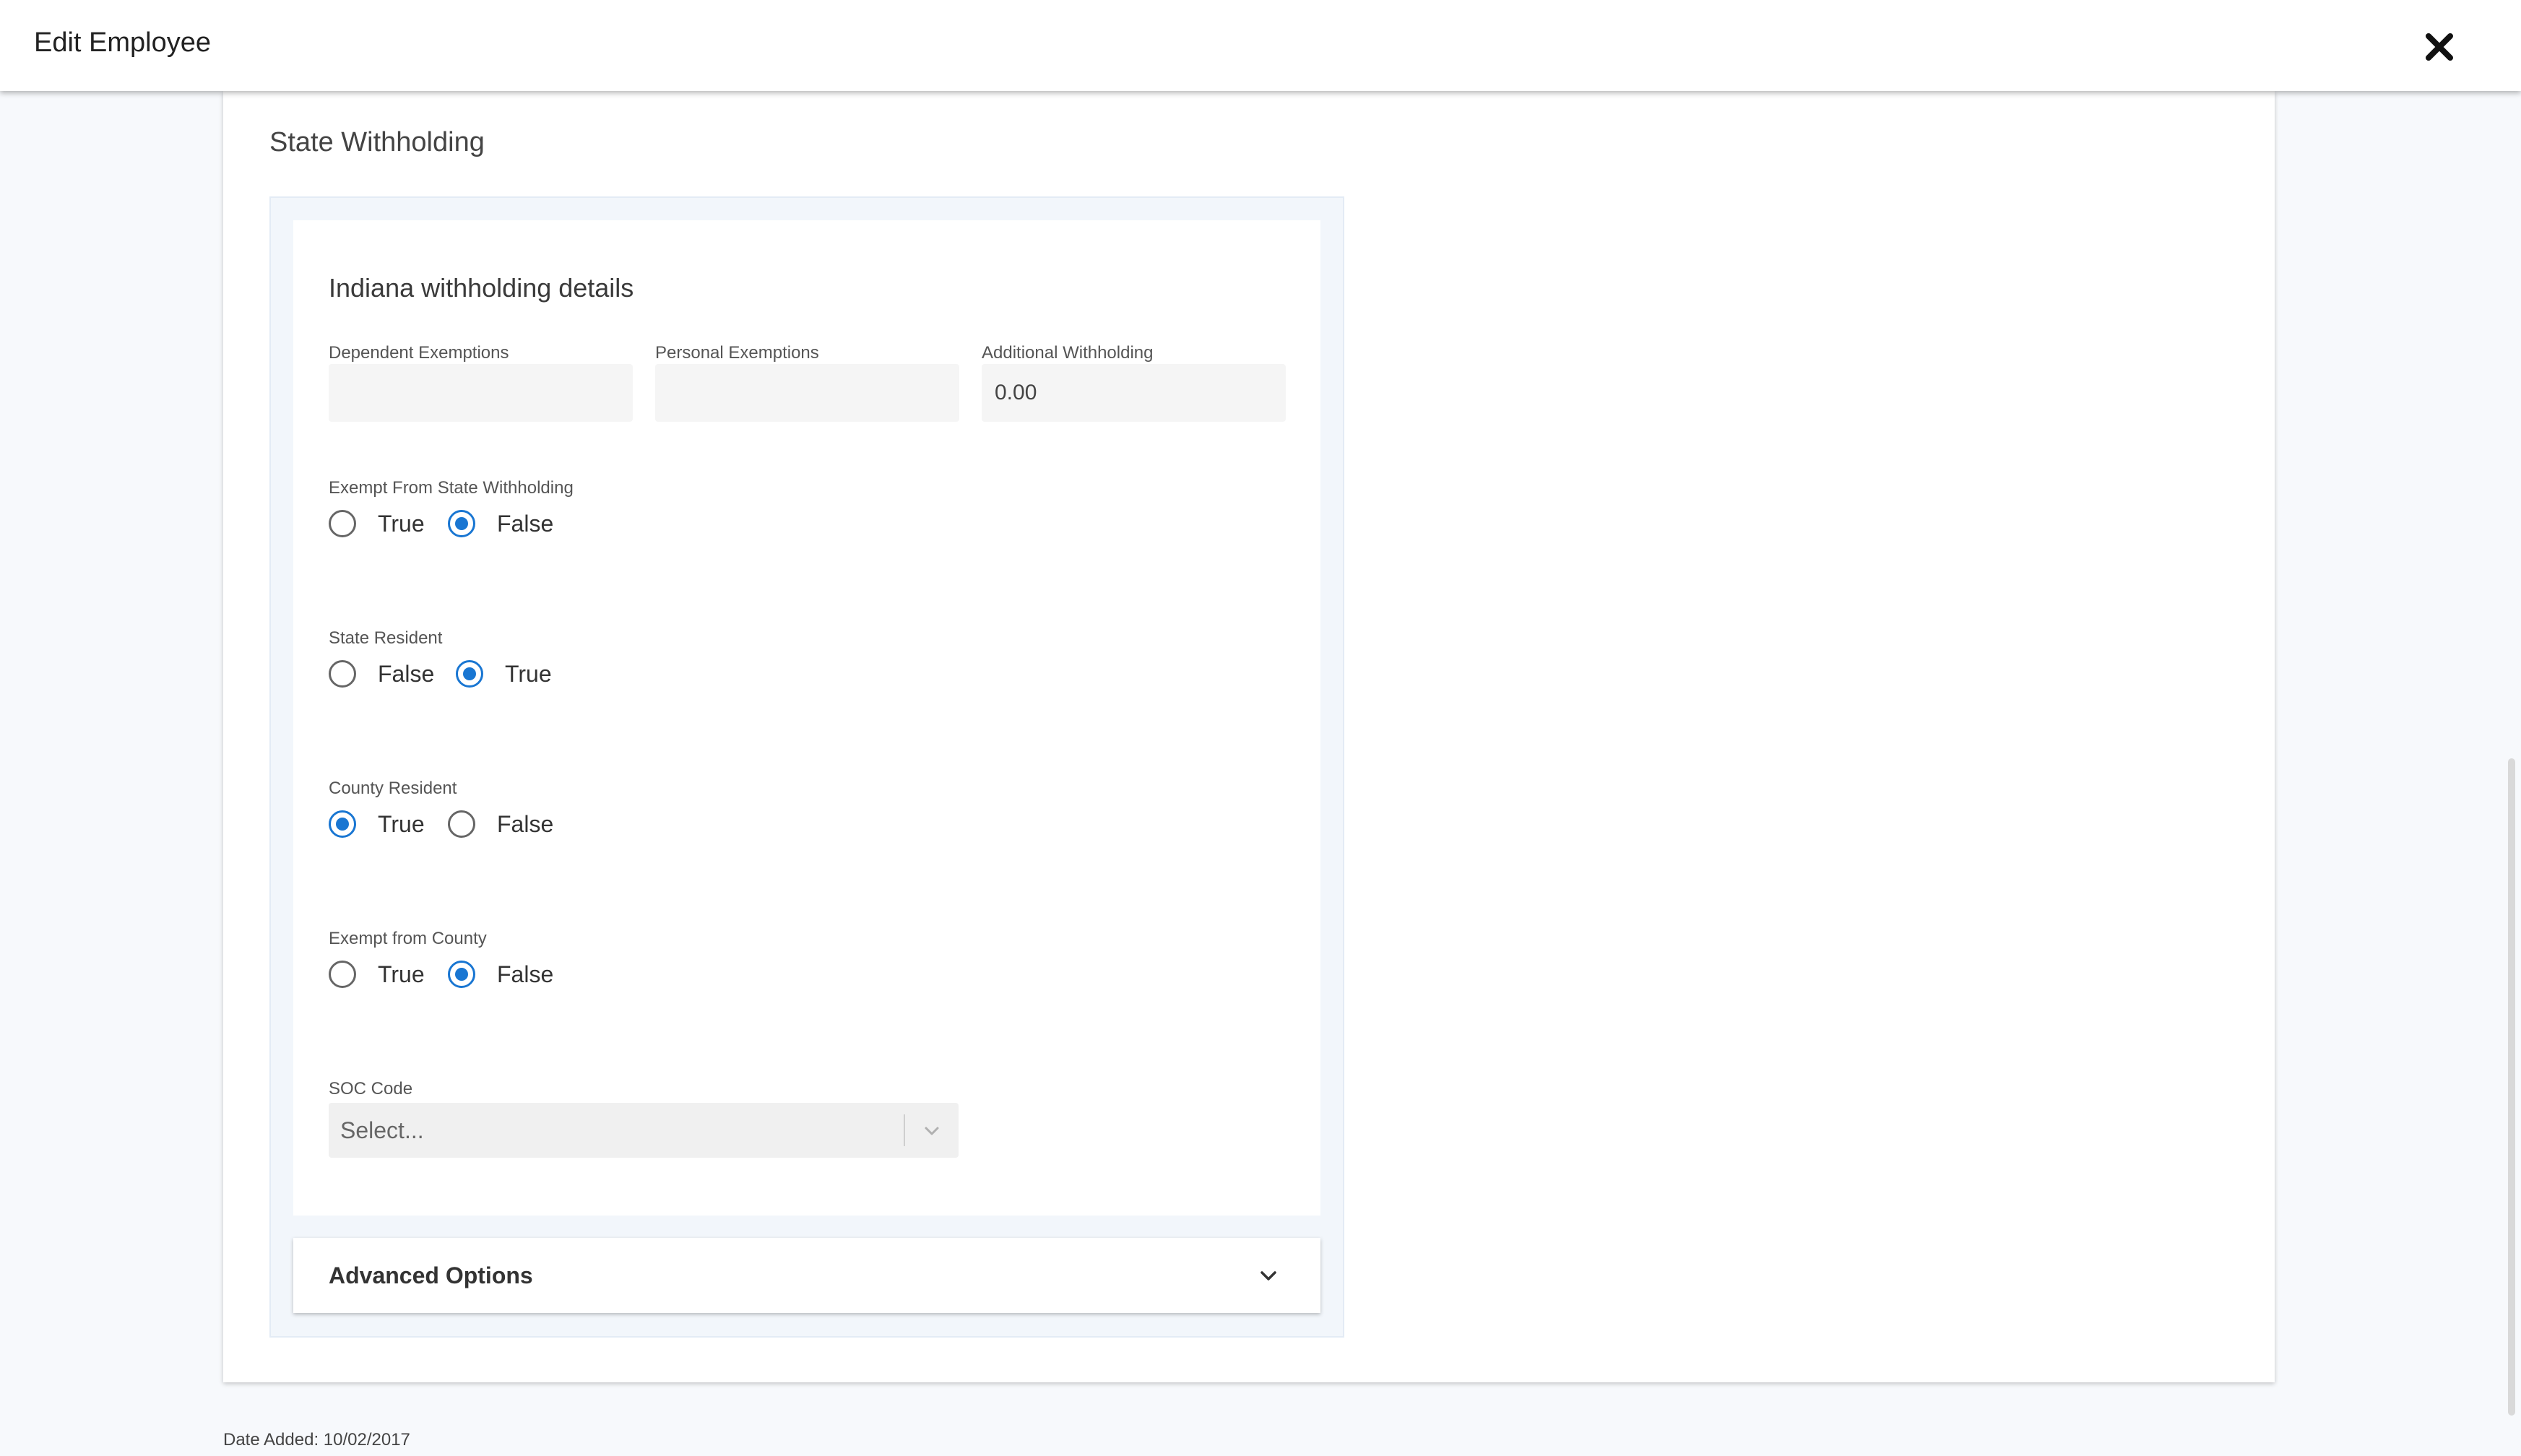 Image resolution: width=2521 pixels, height=1456 pixels. What do you see at coordinates (401, 974) in the screenshot?
I see `exempt-county-true-label: True` at bounding box center [401, 974].